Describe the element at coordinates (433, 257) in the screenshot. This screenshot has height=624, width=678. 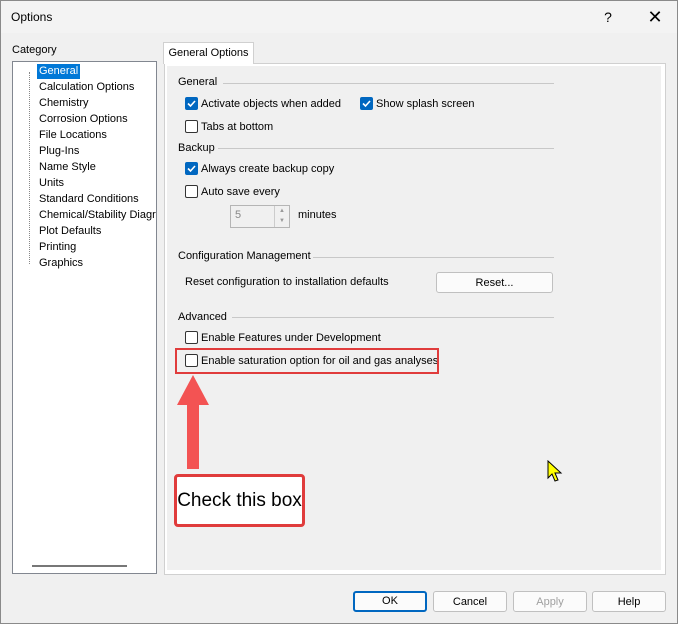
I see `config-divider` at that location.